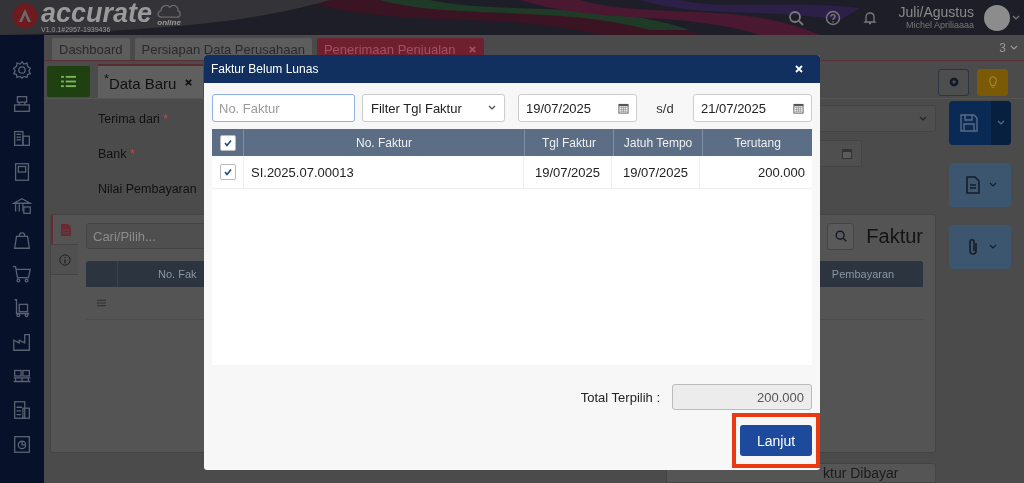  What do you see at coordinates (177, 274) in the screenshot?
I see `column-header: No. Fak` at bounding box center [177, 274].